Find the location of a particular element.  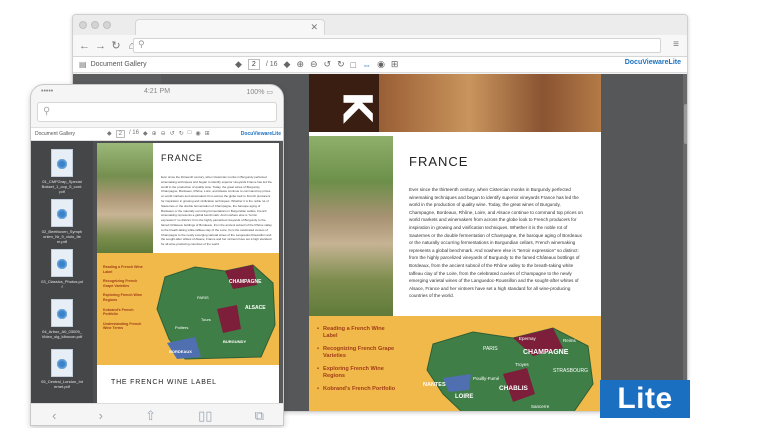

section-item: • Exploring French Wine Regions is located at coordinates (357, 373).